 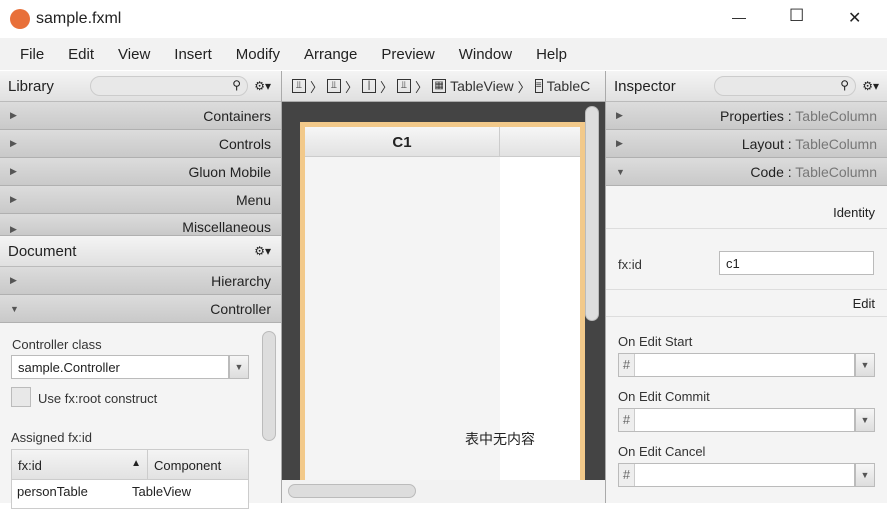 I want to click on library-section-controls: ▶ Controls, so click(x=140, y=144).